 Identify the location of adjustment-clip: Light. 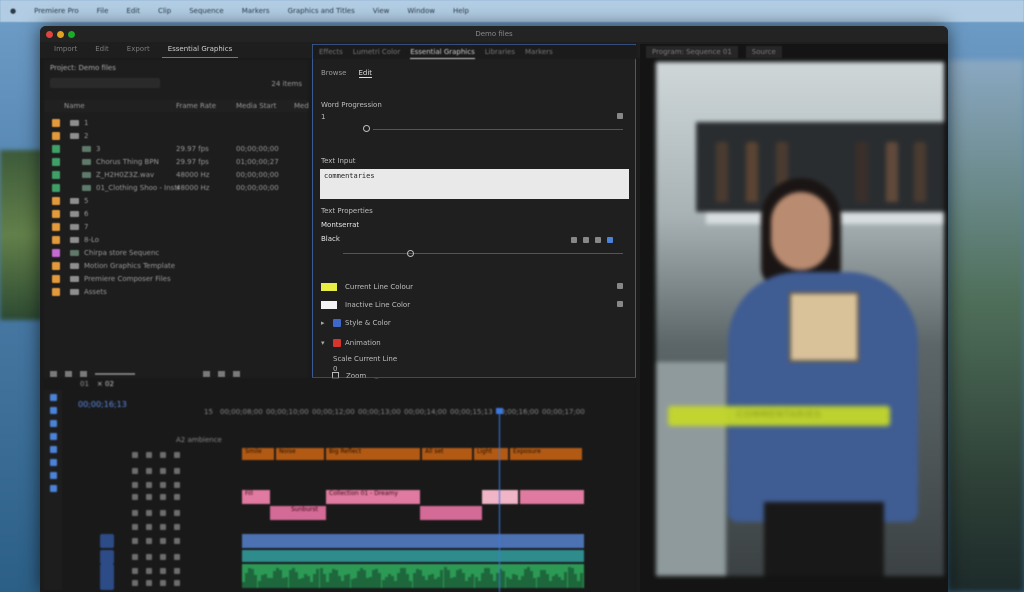
(491, 454).